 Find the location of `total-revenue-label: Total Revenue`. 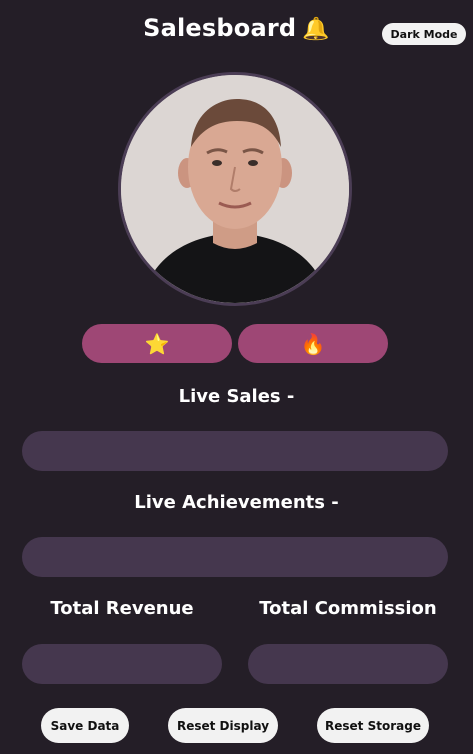

total-revenue-label: Total Revenue is located at coordinates (122, 608).